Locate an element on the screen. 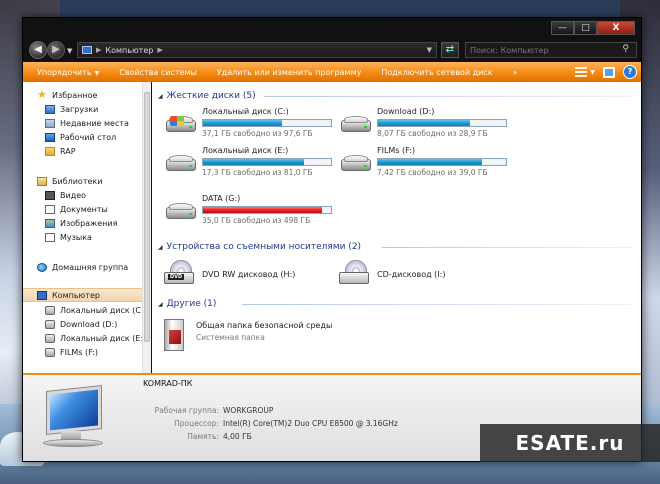 Image resolution: width=660 pixels, height=484 pixels. change-view-icon is located at coordinates (581, 72).